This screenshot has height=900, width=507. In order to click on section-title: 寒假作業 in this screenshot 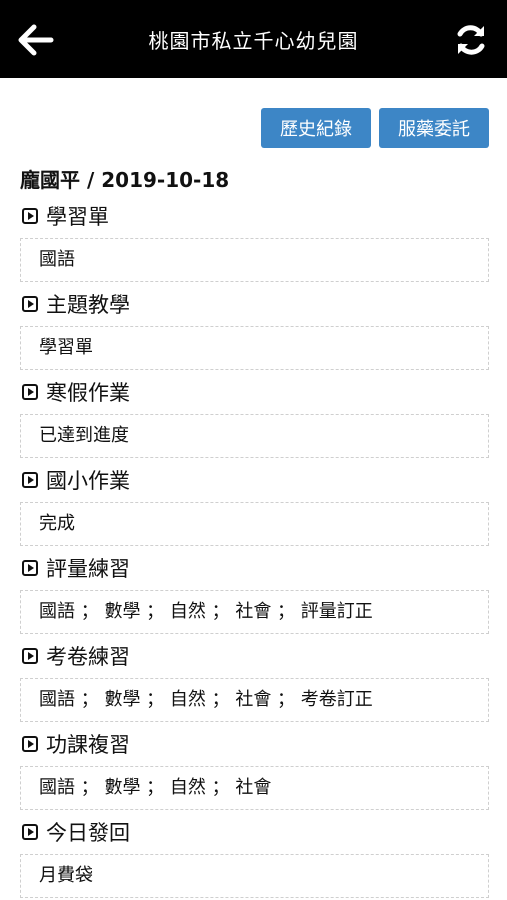, I will do `click(88, 393)`.